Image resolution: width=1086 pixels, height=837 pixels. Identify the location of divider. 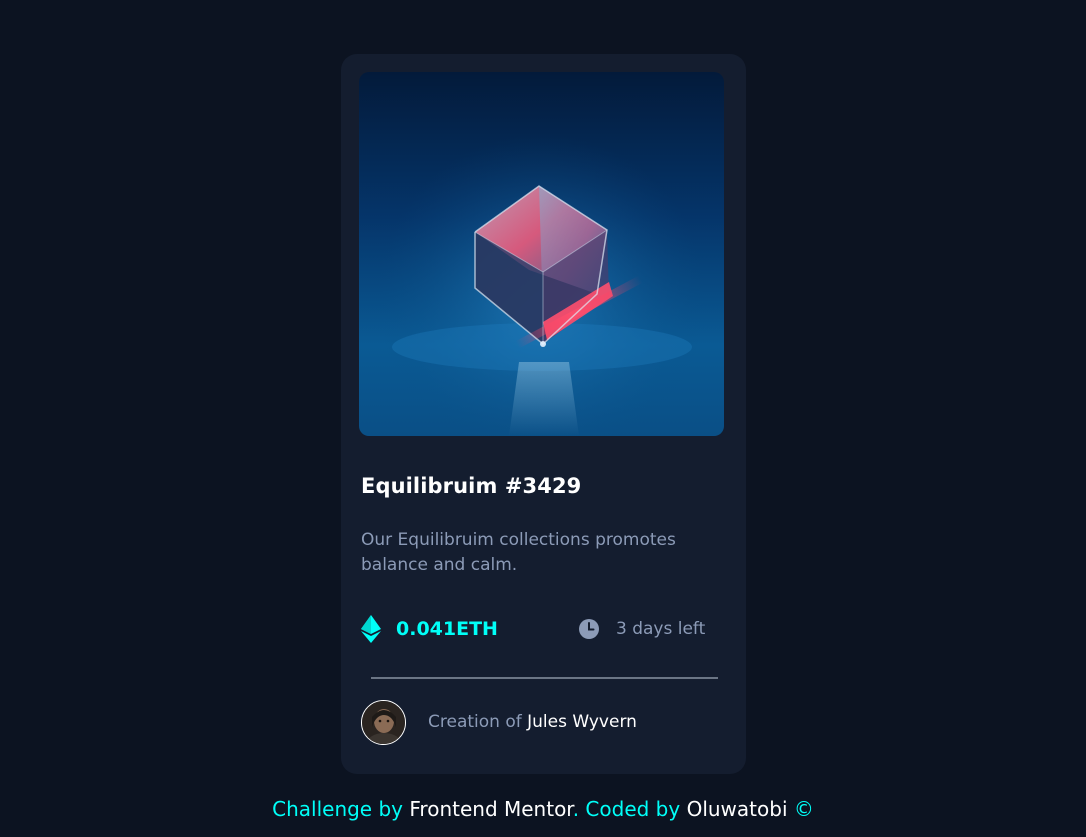
(544, 678).